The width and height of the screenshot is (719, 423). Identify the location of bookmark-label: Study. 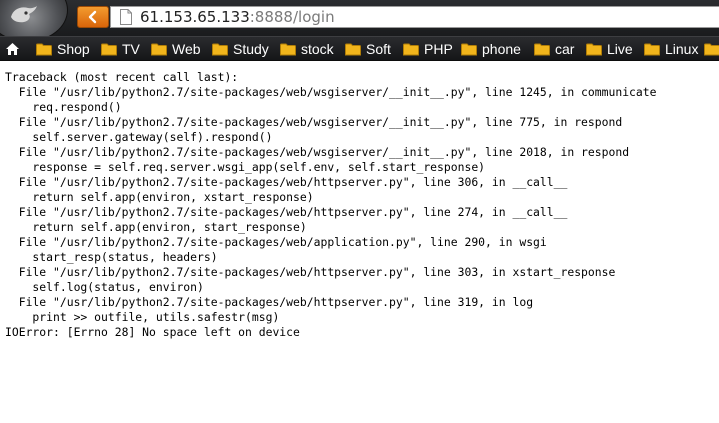
(251, 49).